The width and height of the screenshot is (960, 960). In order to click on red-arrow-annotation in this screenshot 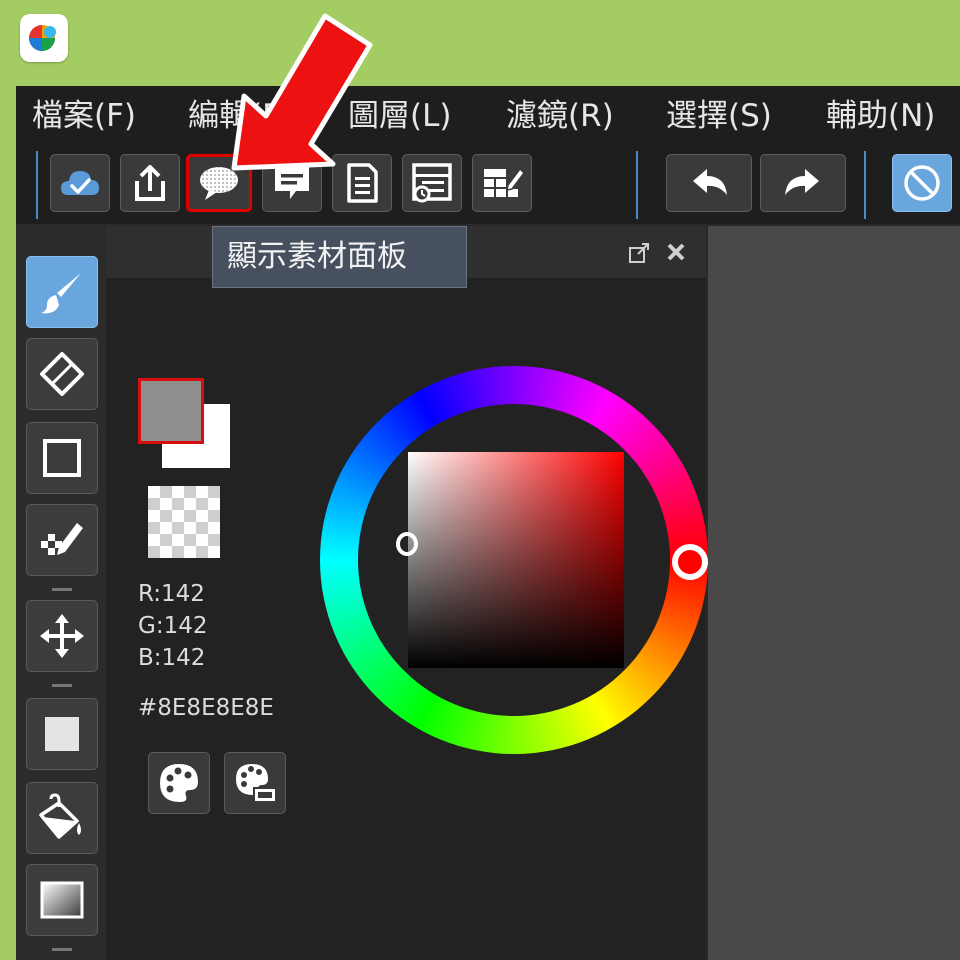, I will do `click(302, 92)`.